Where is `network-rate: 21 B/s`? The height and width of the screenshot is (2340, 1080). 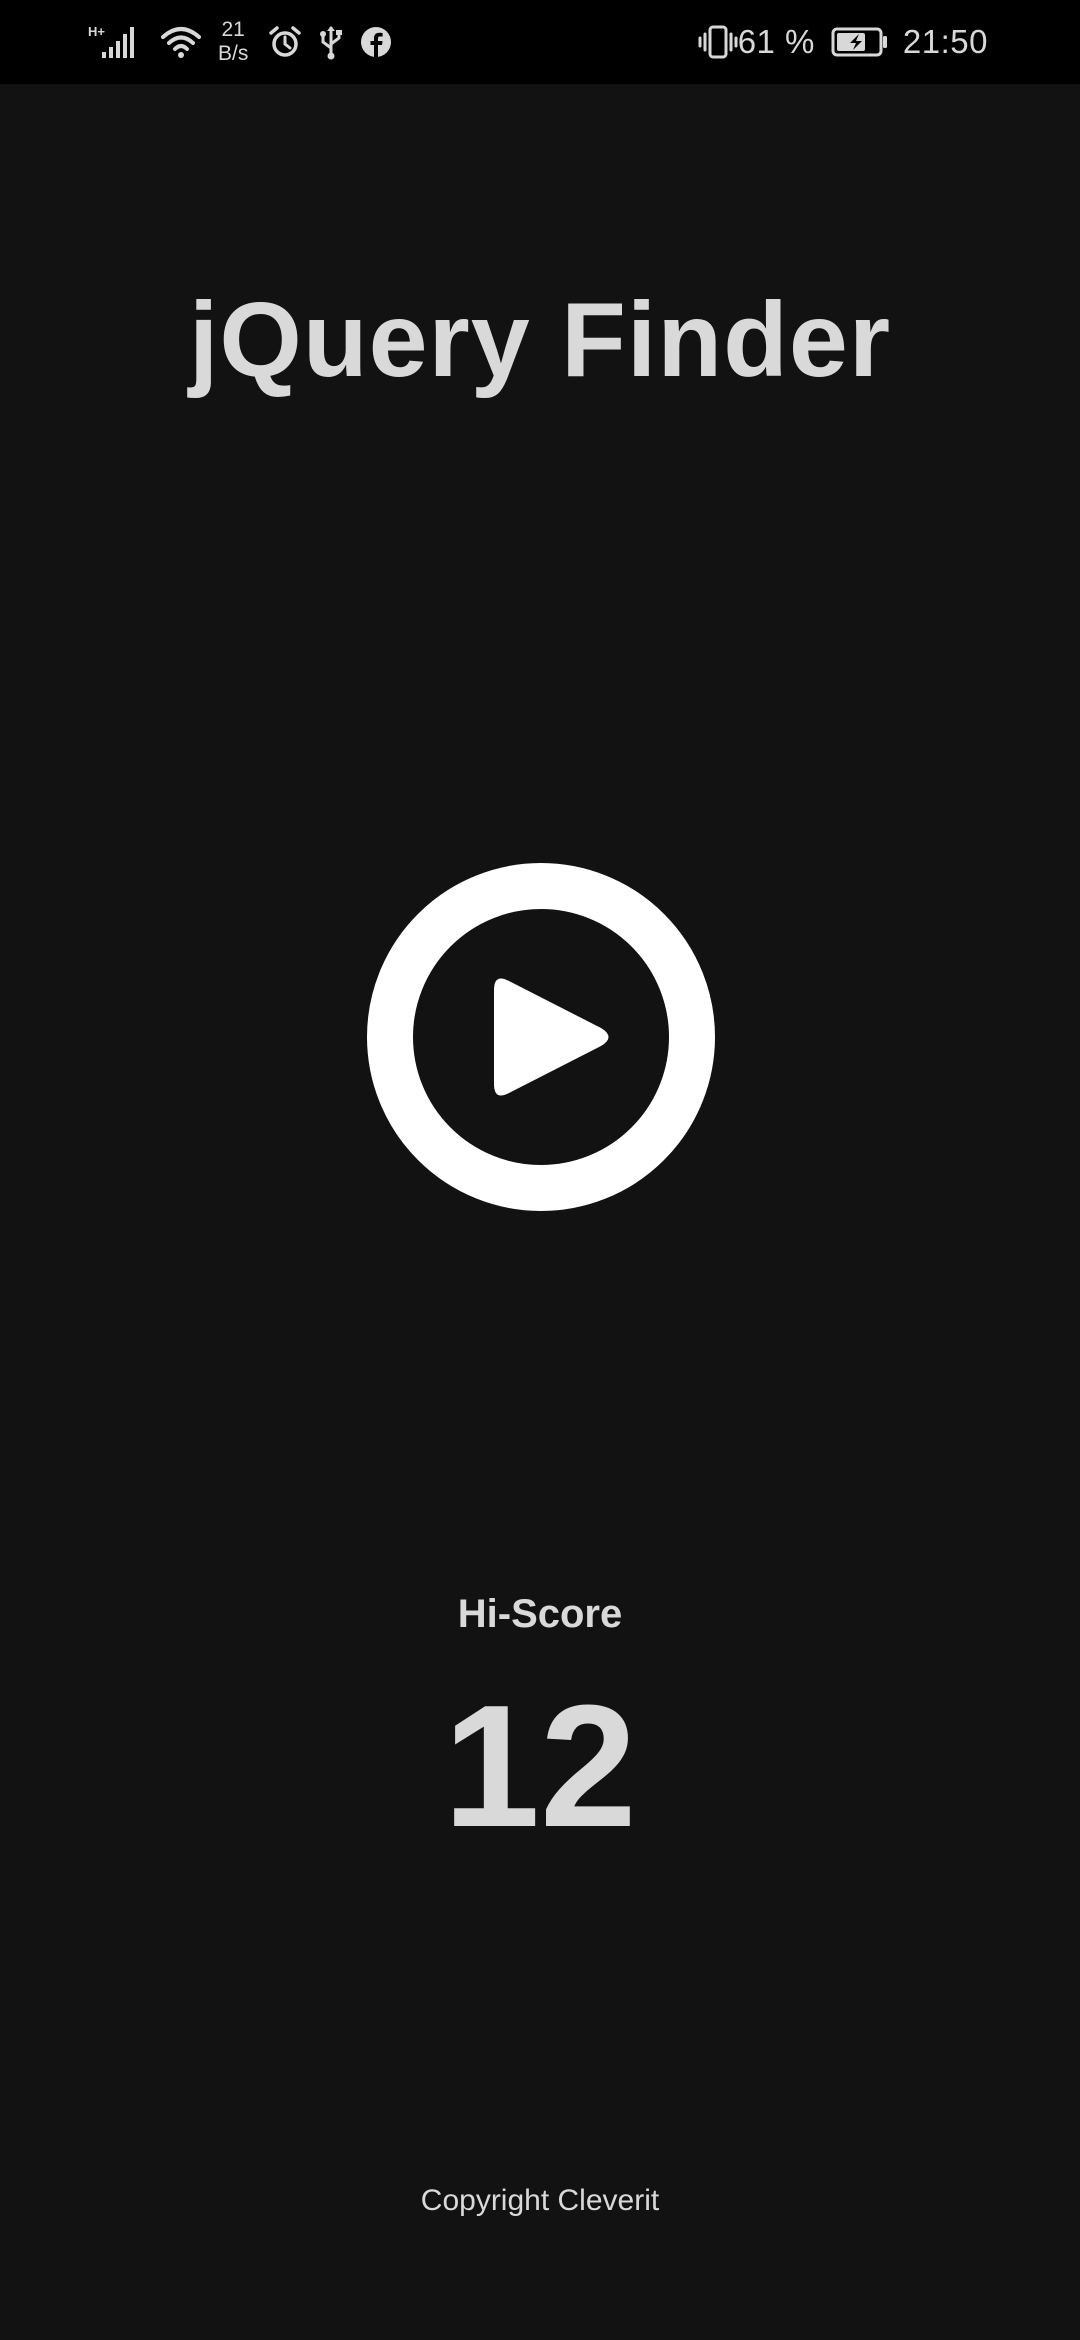
network-rate: 21 B/s is located at coordinates (233, 42).